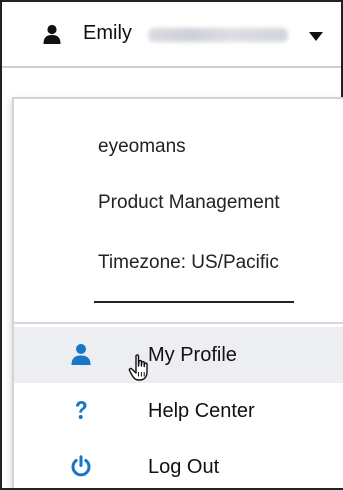 The width and height of the screenshot is (343, 490). Describe the element at coordinates (138, 367) in the screenshot. I see `hand-pointer-cursor-icon` at that location.